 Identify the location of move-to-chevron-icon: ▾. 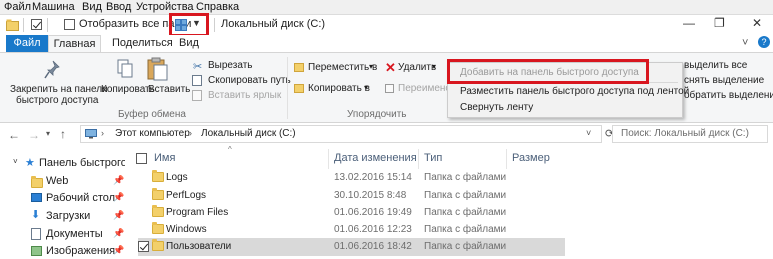
(371, 66).